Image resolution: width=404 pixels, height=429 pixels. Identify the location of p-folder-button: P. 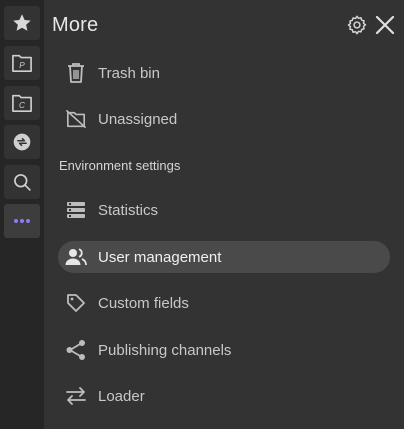
(22, 63).